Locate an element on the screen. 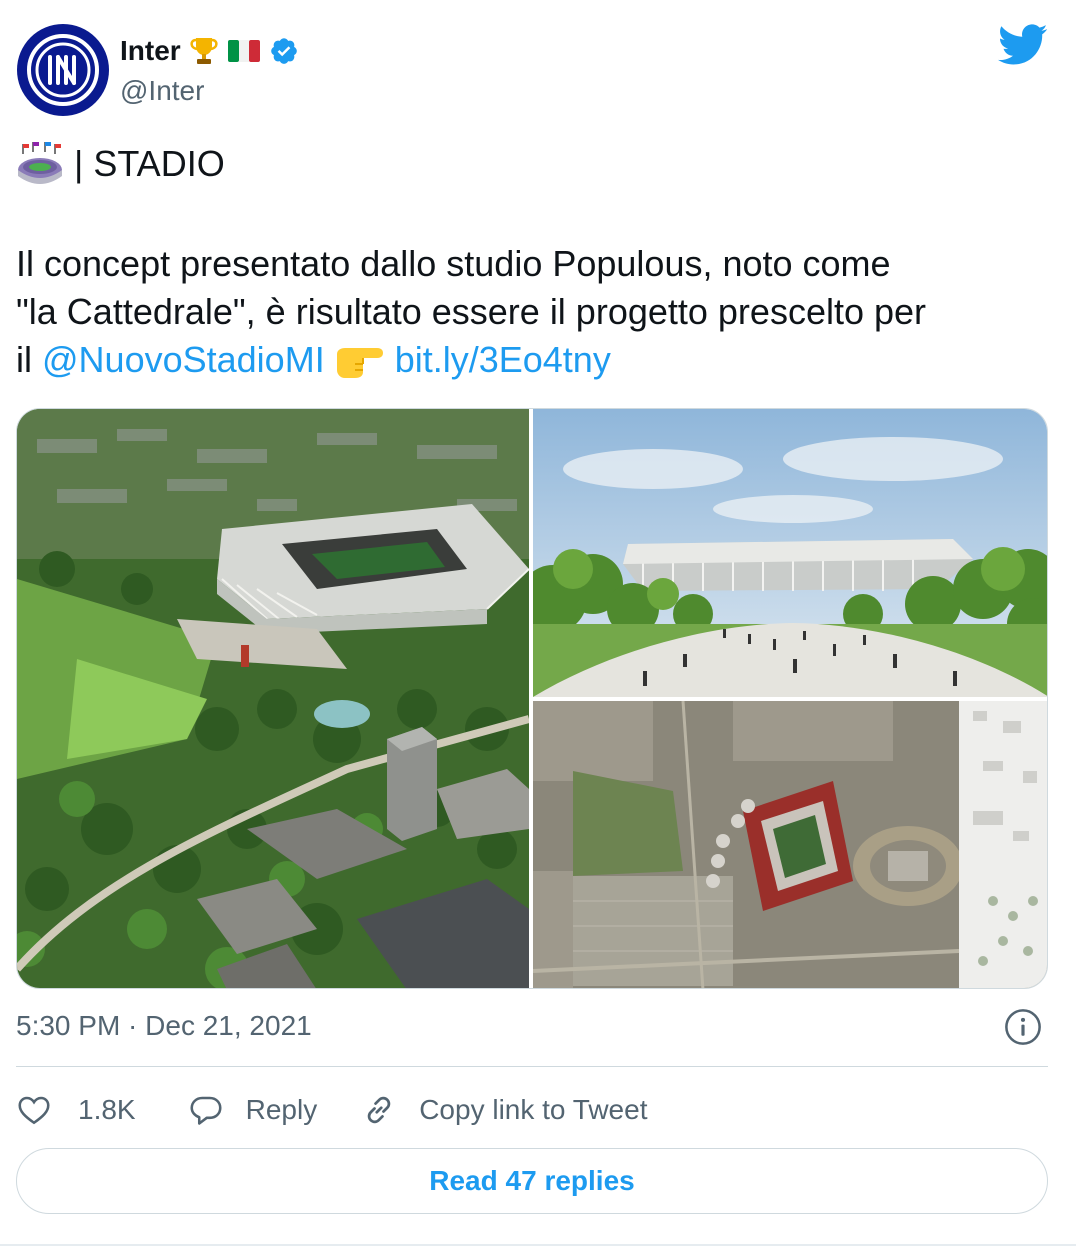  bottom-divider is located at coordinates (538, 1245).